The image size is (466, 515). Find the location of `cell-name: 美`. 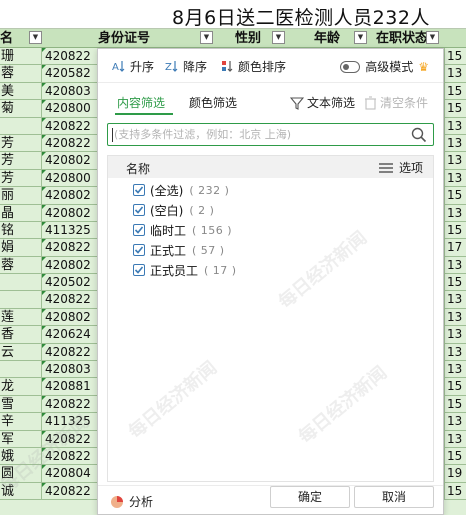

cell-name: 美 is located at coordinates (21, 91).